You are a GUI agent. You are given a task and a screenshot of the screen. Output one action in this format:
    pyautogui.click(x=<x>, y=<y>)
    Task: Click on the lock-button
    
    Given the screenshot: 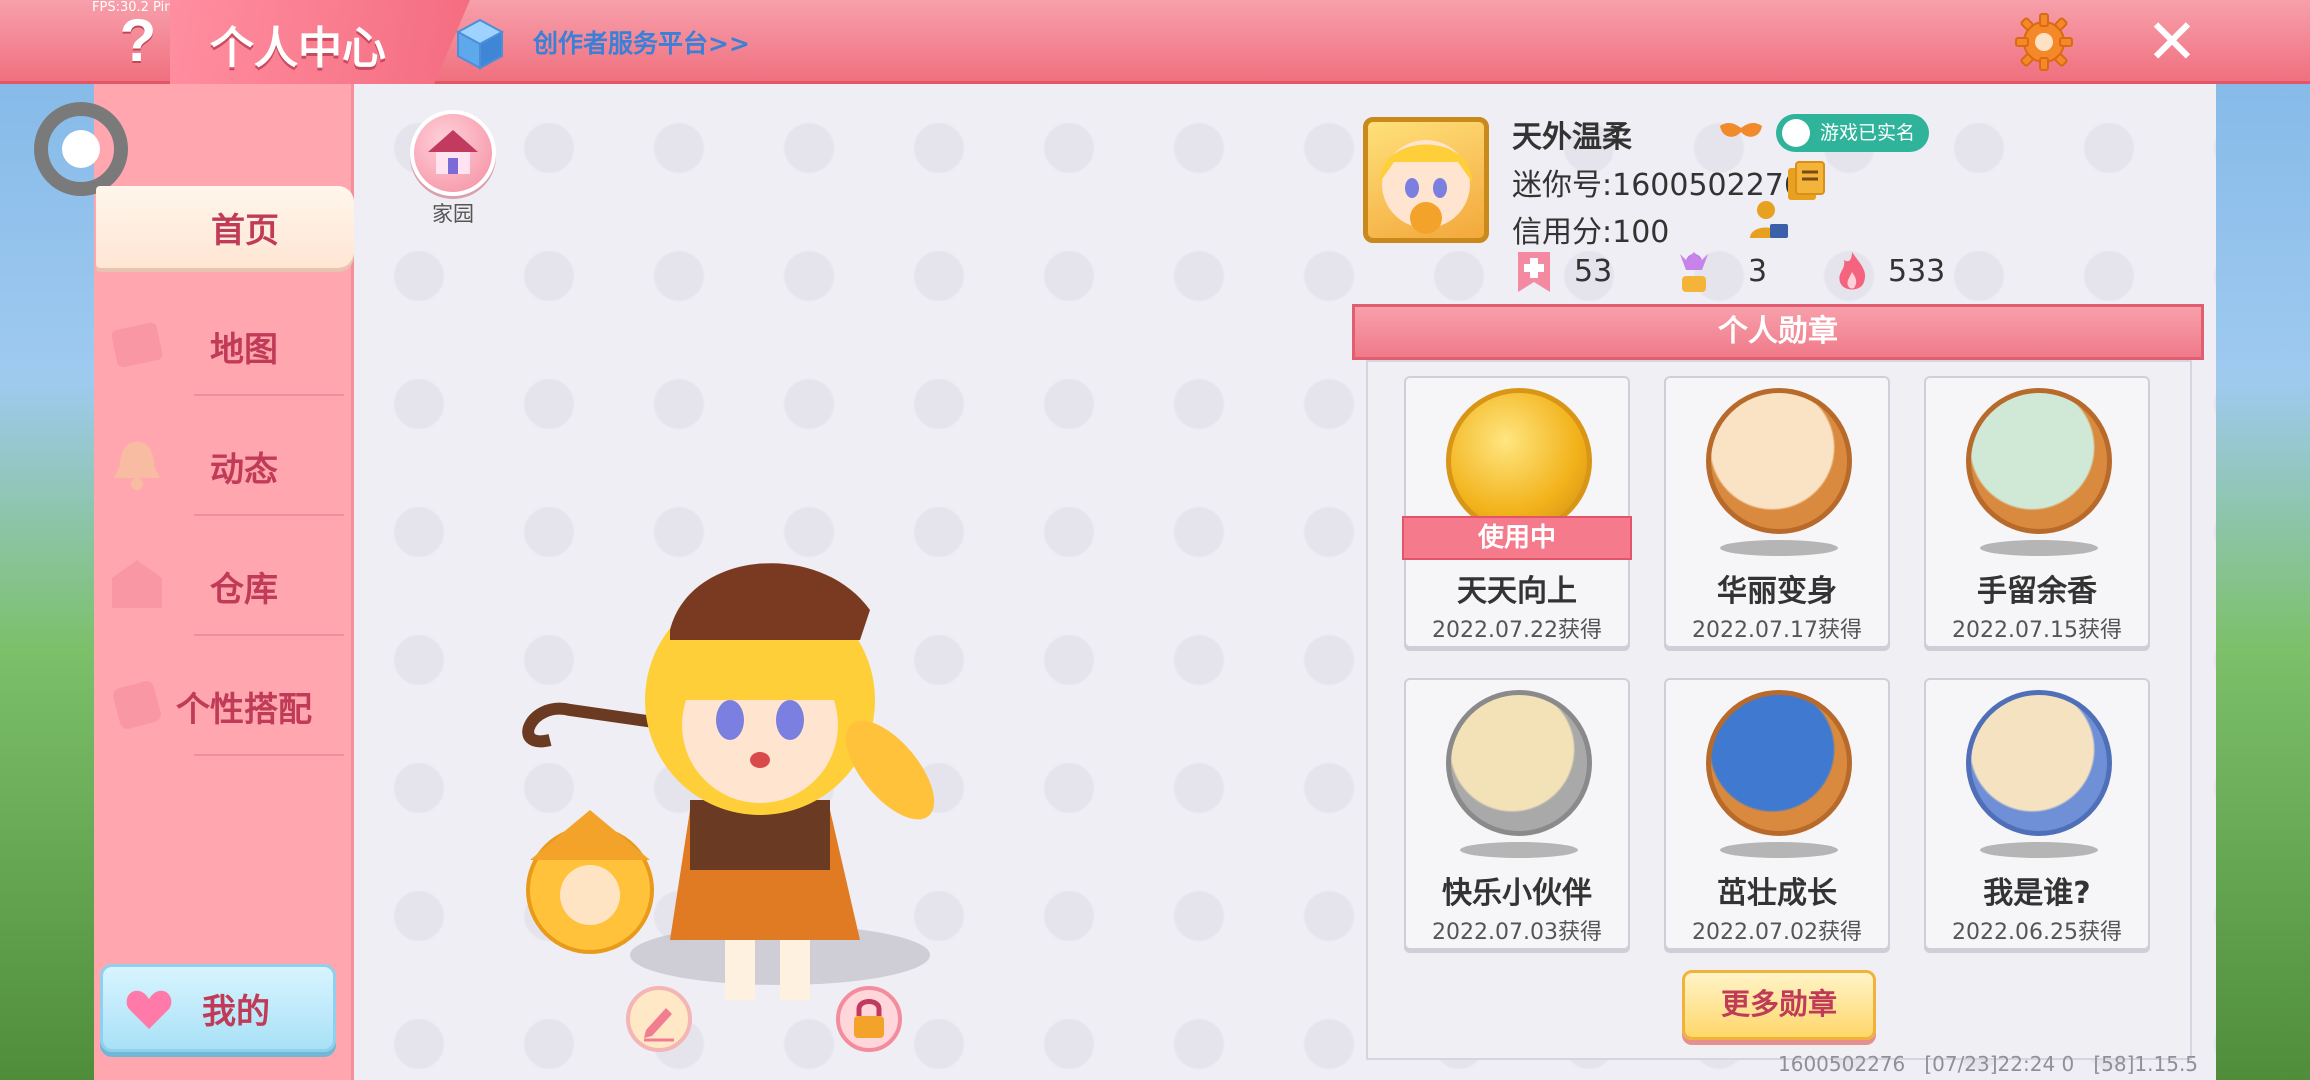 What is the action you would take?
    pyautogui.click(x=869, y=1019)
    